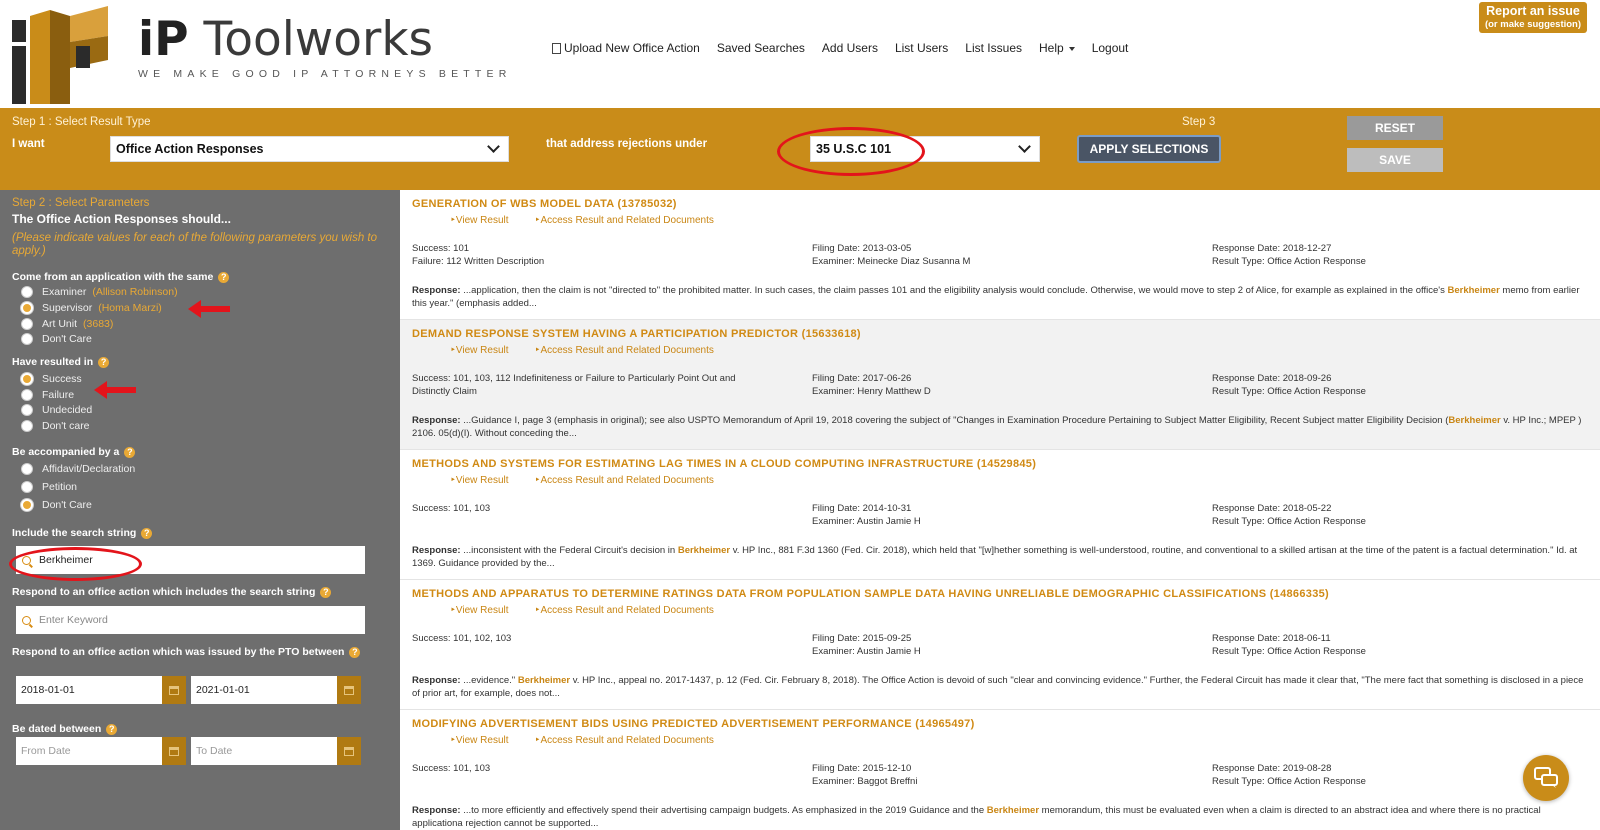 The image size is (1600, 830). What do you see at coordinates (190, 620) in the screenshot?
I see `keyword-input: Enter Keyword` at bounding box center [190, 620].